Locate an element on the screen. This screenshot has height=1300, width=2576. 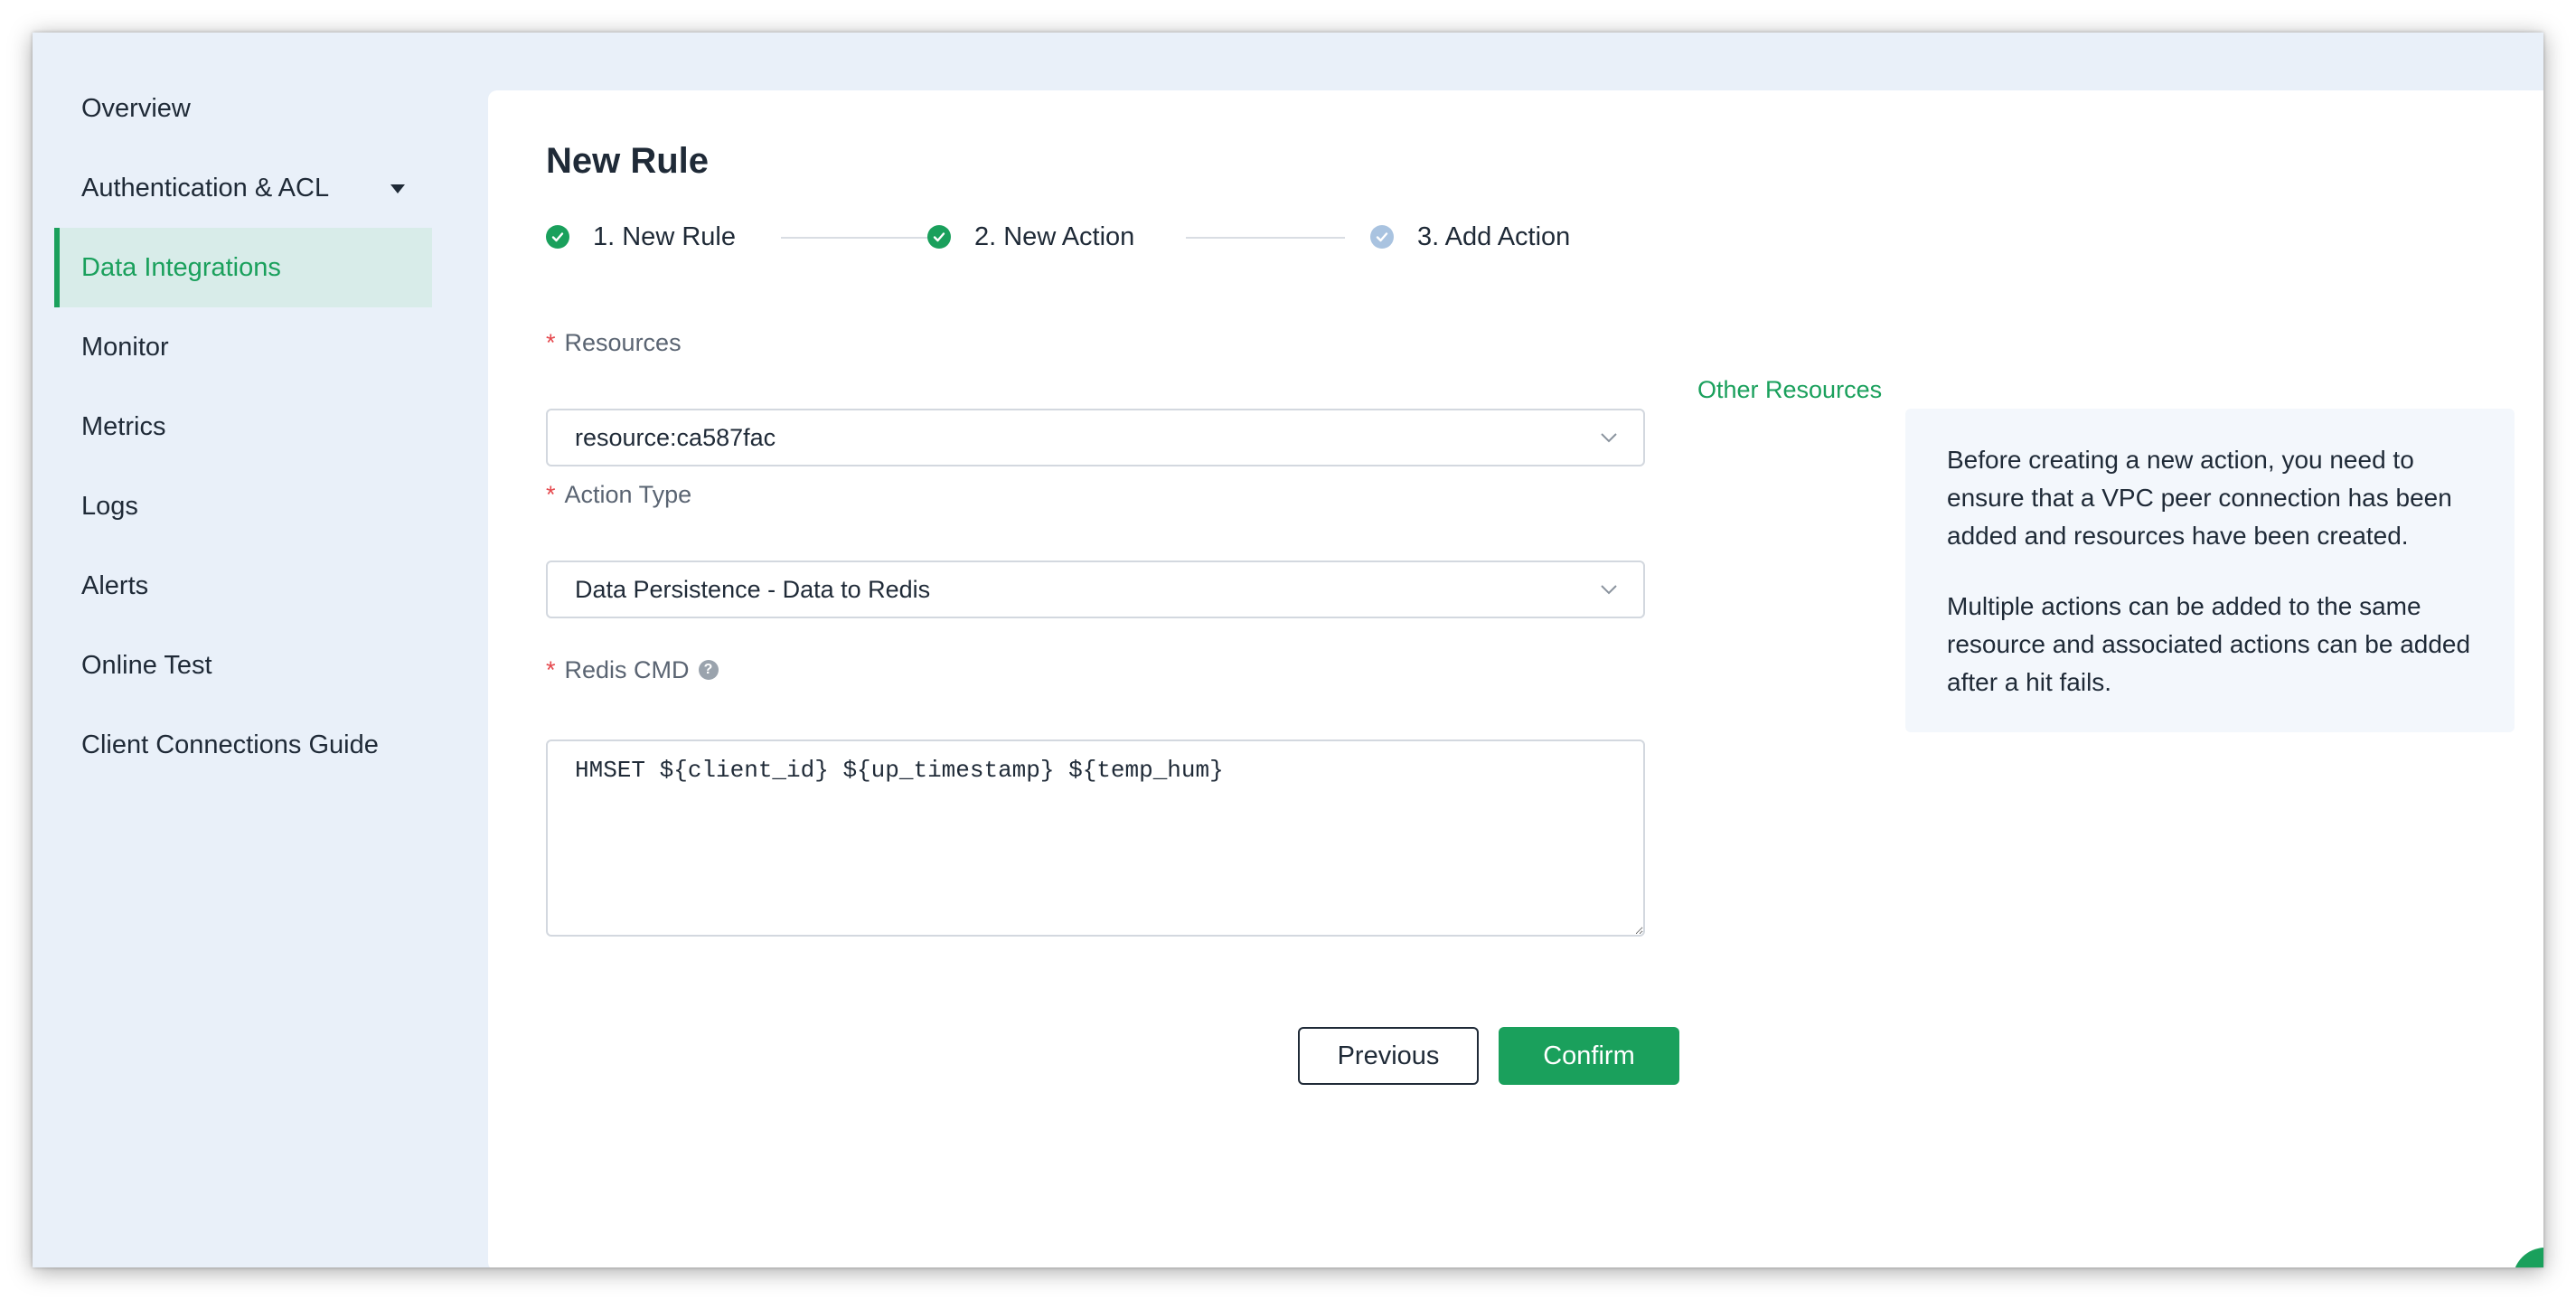
step-new-action: 2. New Action is located at coordinates (1030, 237).